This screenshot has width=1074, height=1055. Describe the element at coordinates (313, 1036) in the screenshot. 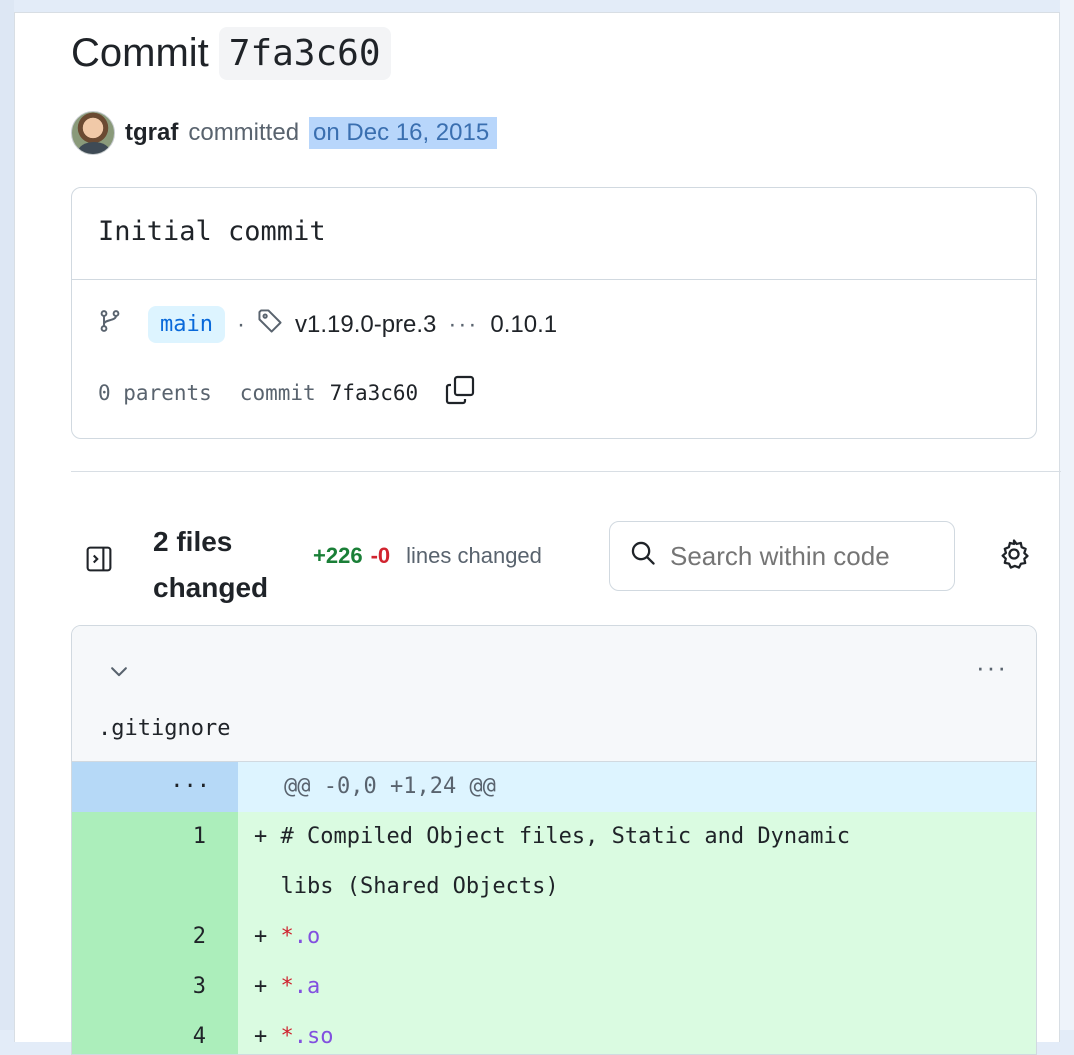

I see `file-extension: .so` at that location.